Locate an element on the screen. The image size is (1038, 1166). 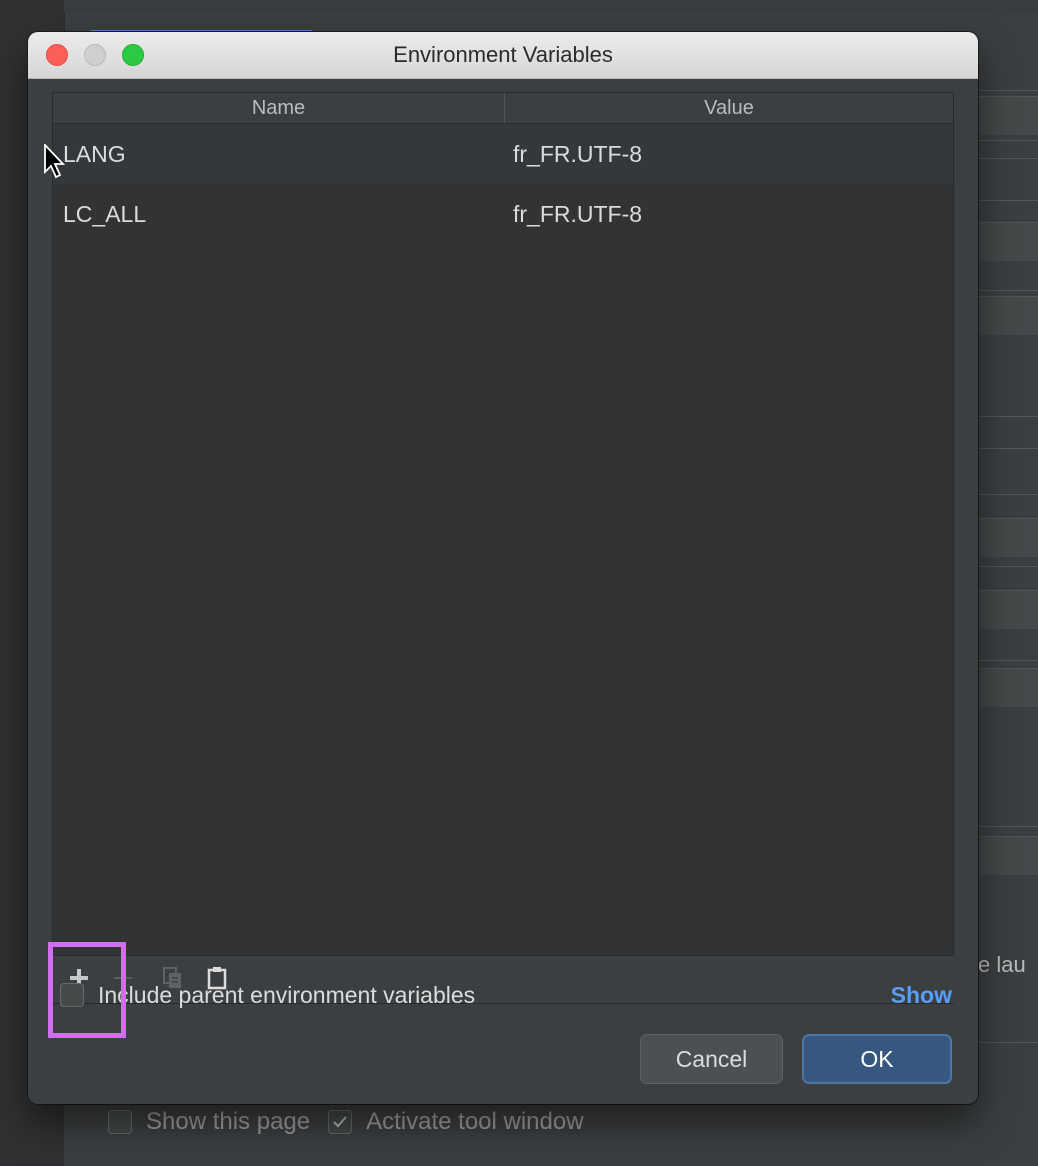
ok-button: OK is located at coordinates (877, 1059).